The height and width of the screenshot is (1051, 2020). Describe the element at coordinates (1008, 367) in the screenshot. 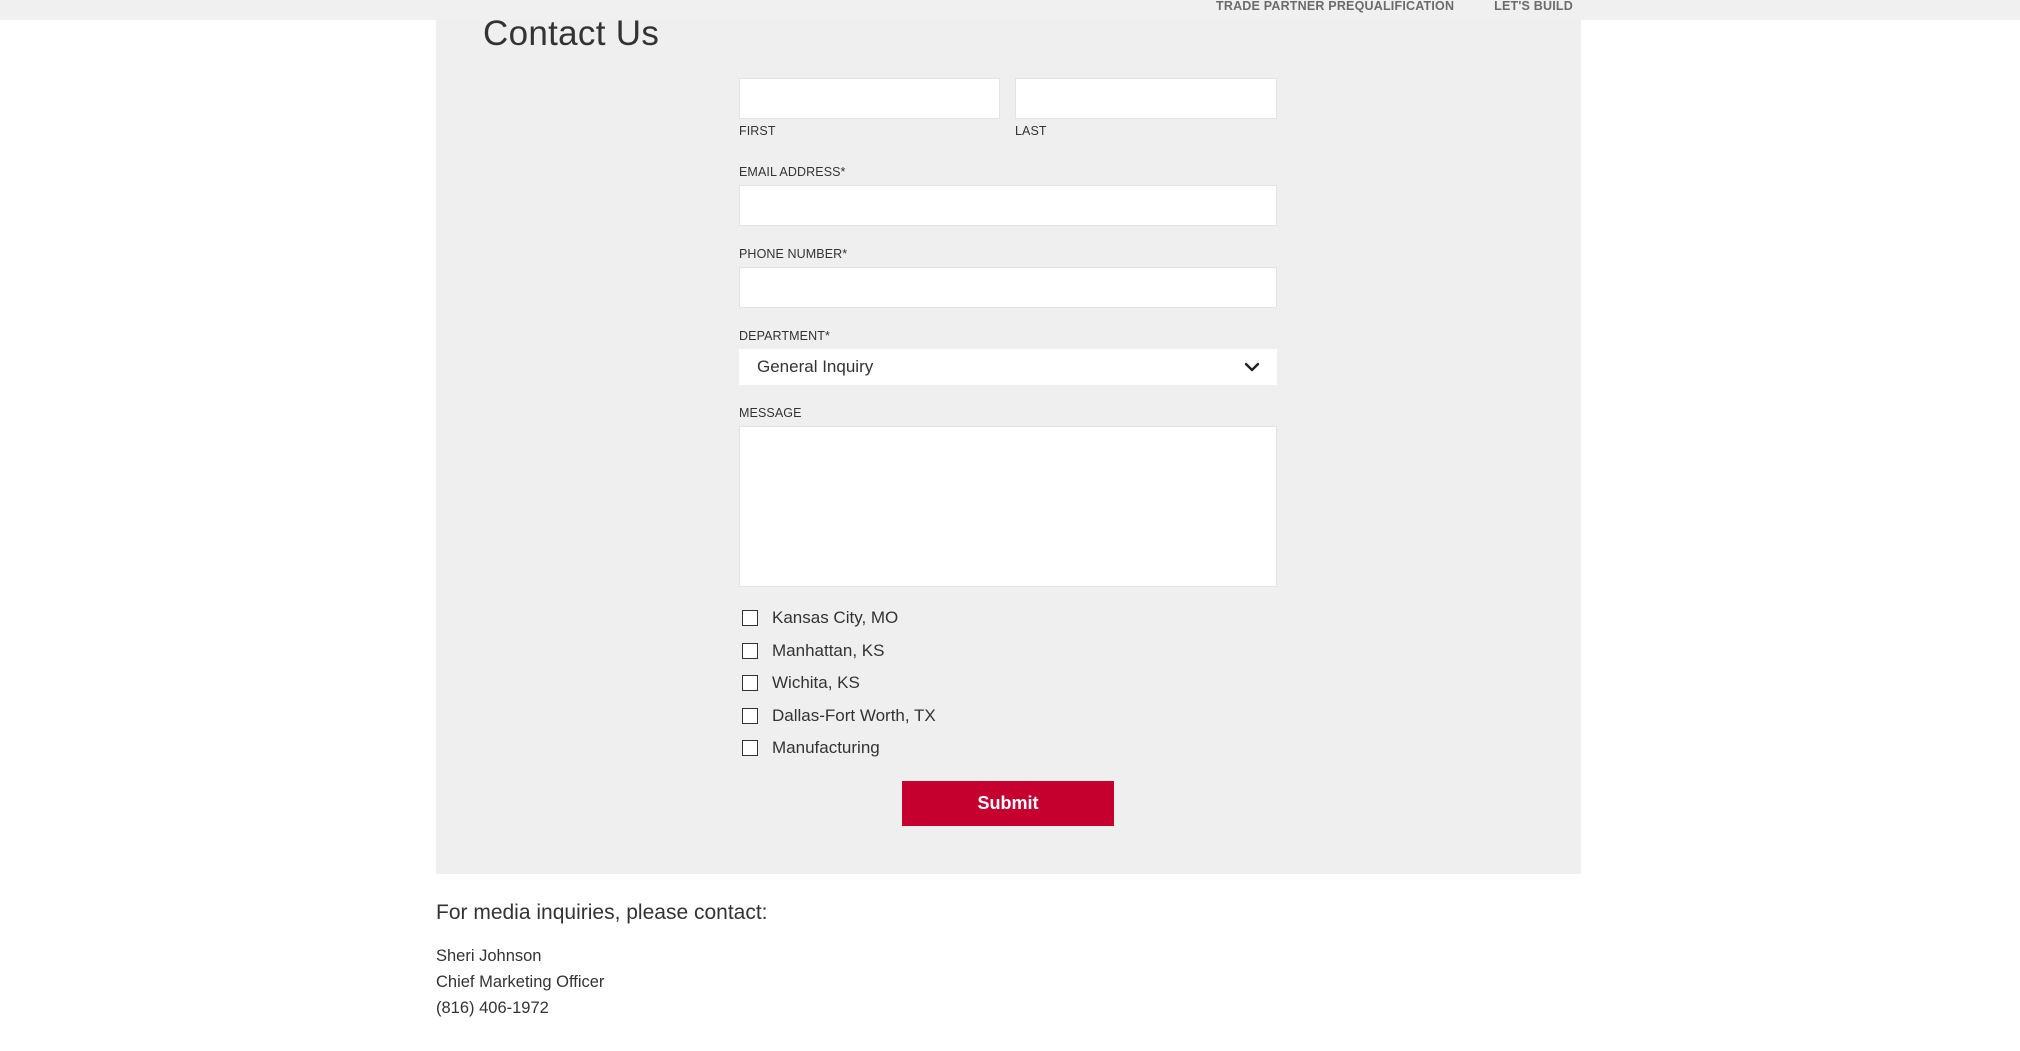

I see `department-select: General Inquiry` at that location.